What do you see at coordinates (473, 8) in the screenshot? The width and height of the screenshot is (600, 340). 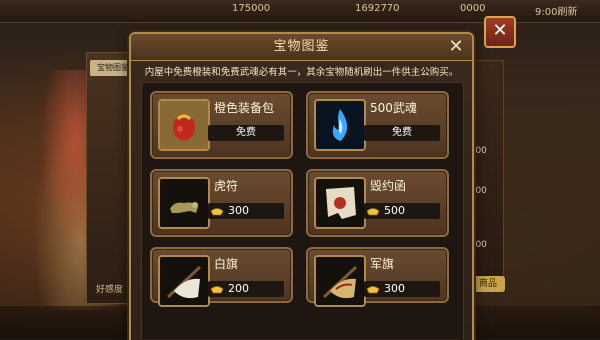 I see `resource-value: 0000` at bounding box center [473, 8].